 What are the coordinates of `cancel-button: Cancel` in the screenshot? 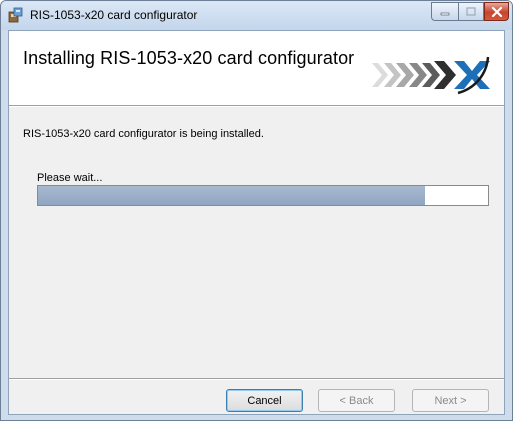 It's located at (264, 400).